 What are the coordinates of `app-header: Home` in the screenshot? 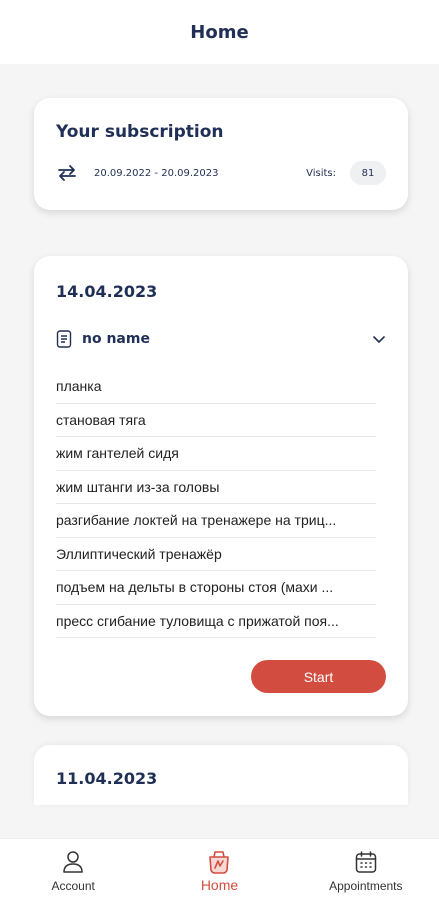 It's located at (219, 32).